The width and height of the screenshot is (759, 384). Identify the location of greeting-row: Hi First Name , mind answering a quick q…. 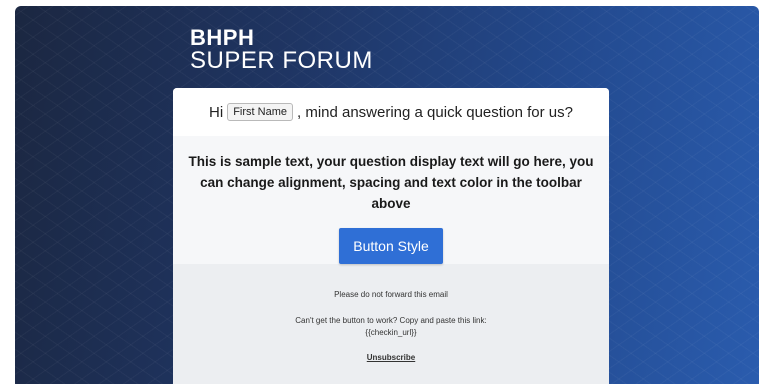
(391, 112).